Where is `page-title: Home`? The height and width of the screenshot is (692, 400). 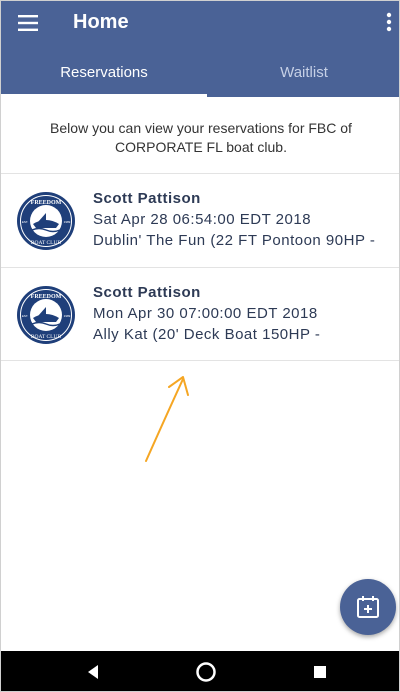 page-title: Home is located at coordinates (101, 22).